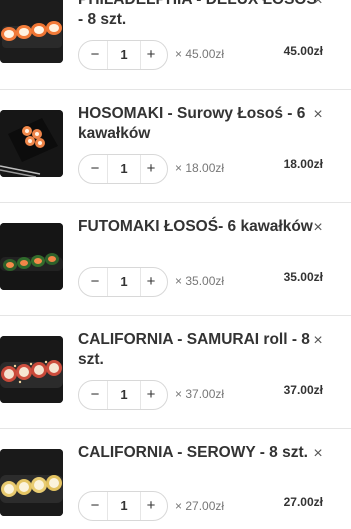  I want to click on product-name: CALIFORNIA - SEROWY - 8 szt., so click(200, 453).